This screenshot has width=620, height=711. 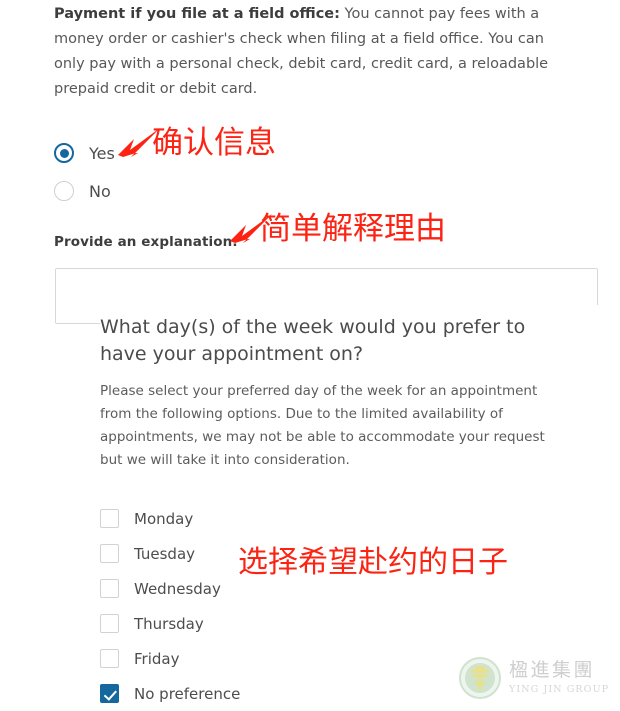 I want to click on checkbox-option-friday-label: Friday, so click(x=157, y=658).